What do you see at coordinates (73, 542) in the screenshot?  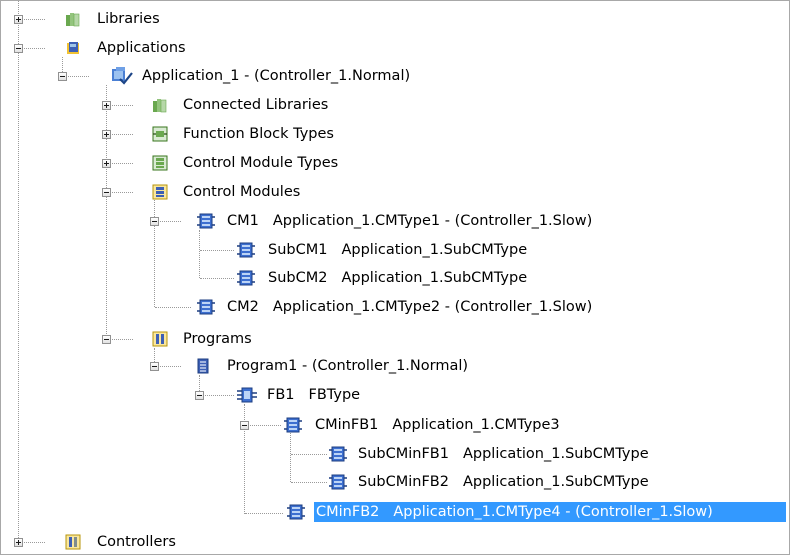 I see `controllers-icon` at bounding box center [73, 542].